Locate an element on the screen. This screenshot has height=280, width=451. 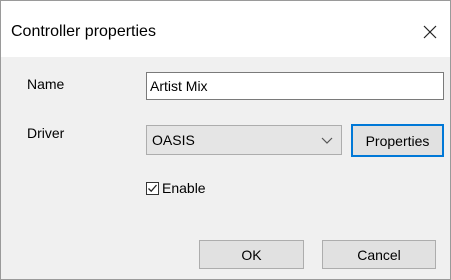
properties-button: Properties is located at coordinates (397, 140).